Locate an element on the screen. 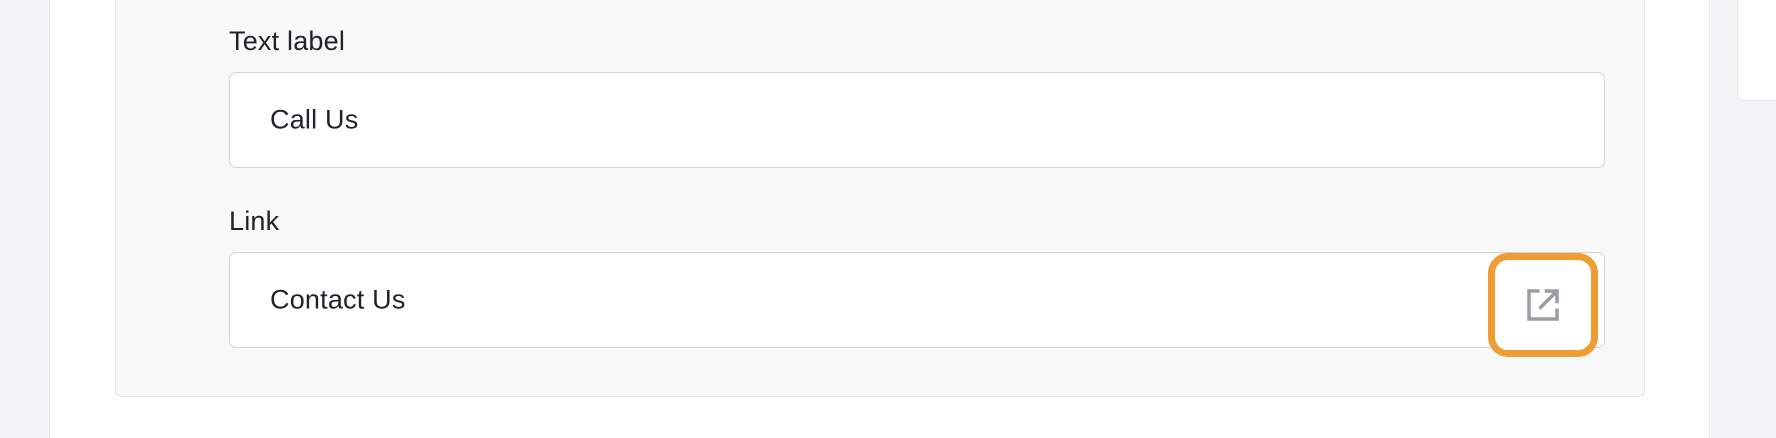 The width and height of the screenshot is (1776, 438). open-link-button is located at coordinates (1543, 305).